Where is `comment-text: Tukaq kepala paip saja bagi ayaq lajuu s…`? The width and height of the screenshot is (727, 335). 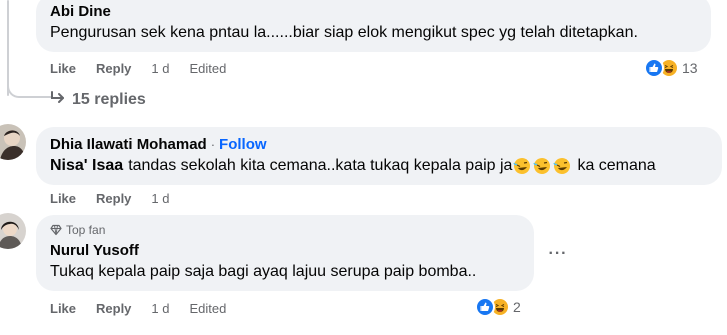
comment-text: Tukaq kepala paip saja bagi ayaq lajuu s… is located at coordinates (263, 271).